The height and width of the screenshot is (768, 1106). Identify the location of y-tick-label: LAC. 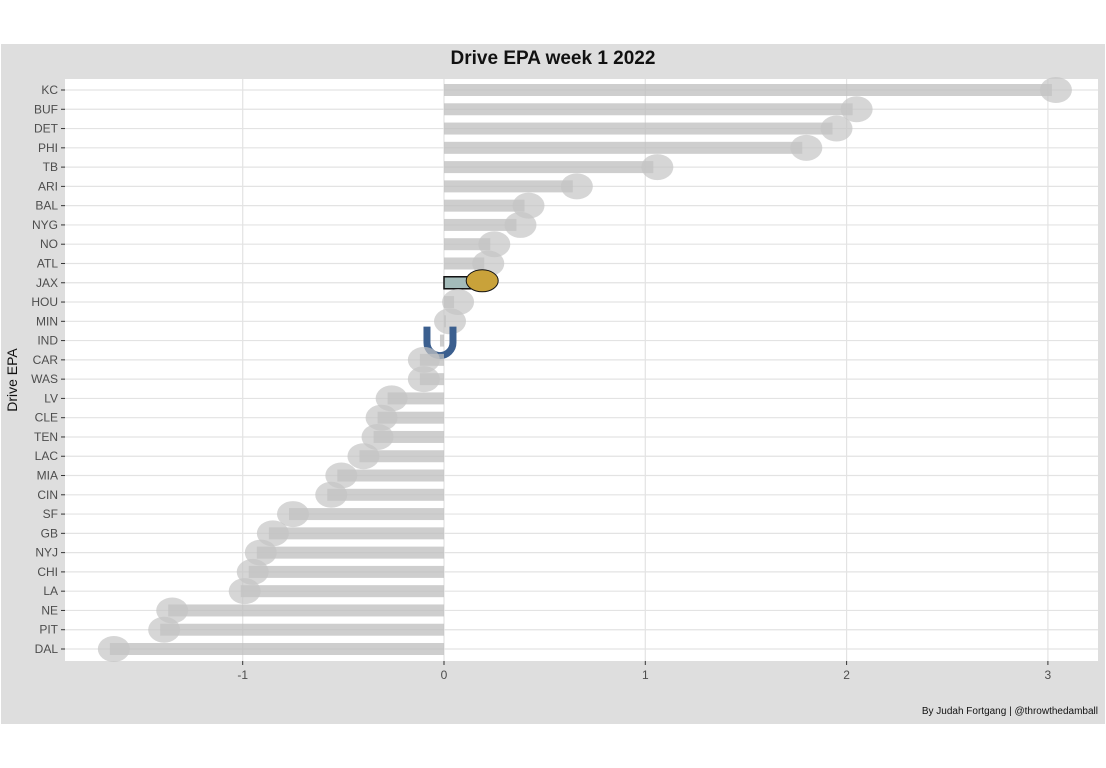
(47, 456).